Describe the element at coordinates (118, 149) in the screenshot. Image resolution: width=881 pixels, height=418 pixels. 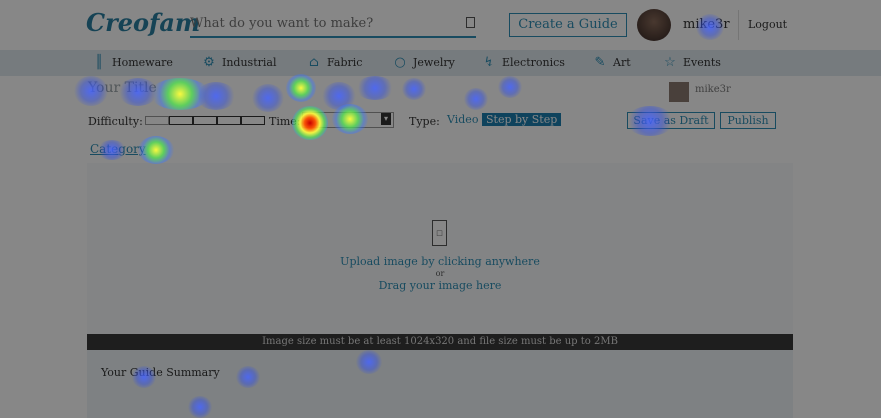
I see `category-link: Category` at that location.